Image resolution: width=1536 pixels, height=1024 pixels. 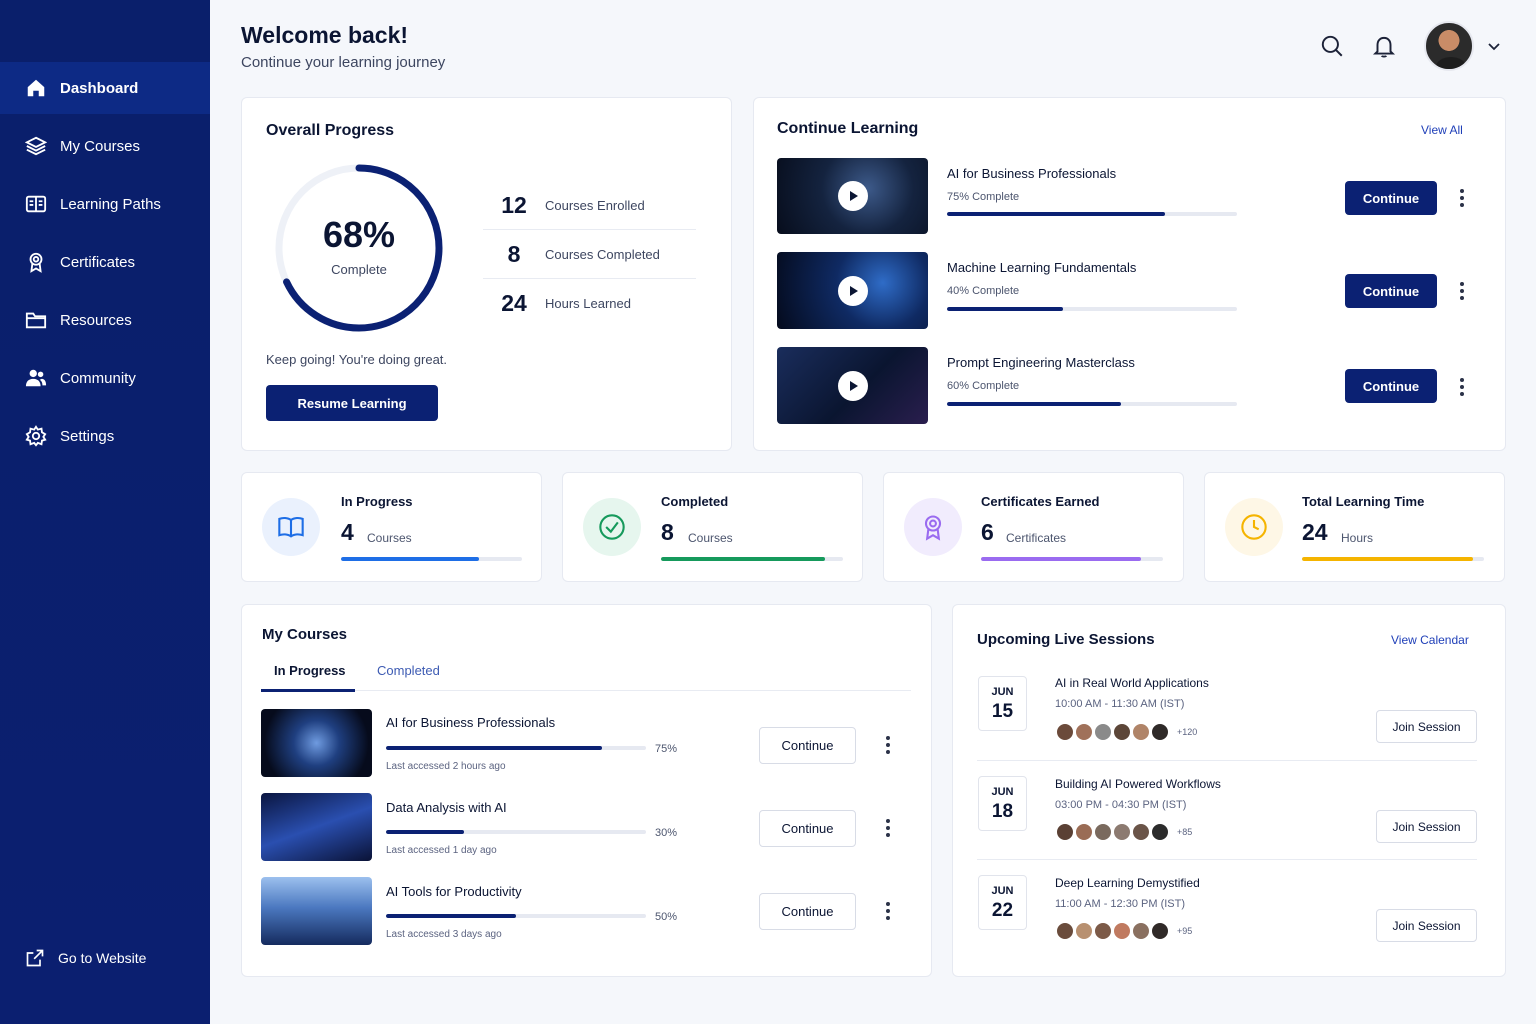 What do you see at coordinates (1066, 639) in the screenshot?
I see `live-sessions-title: Upcoming Live Sessions` at bounding box center [1066, 639].